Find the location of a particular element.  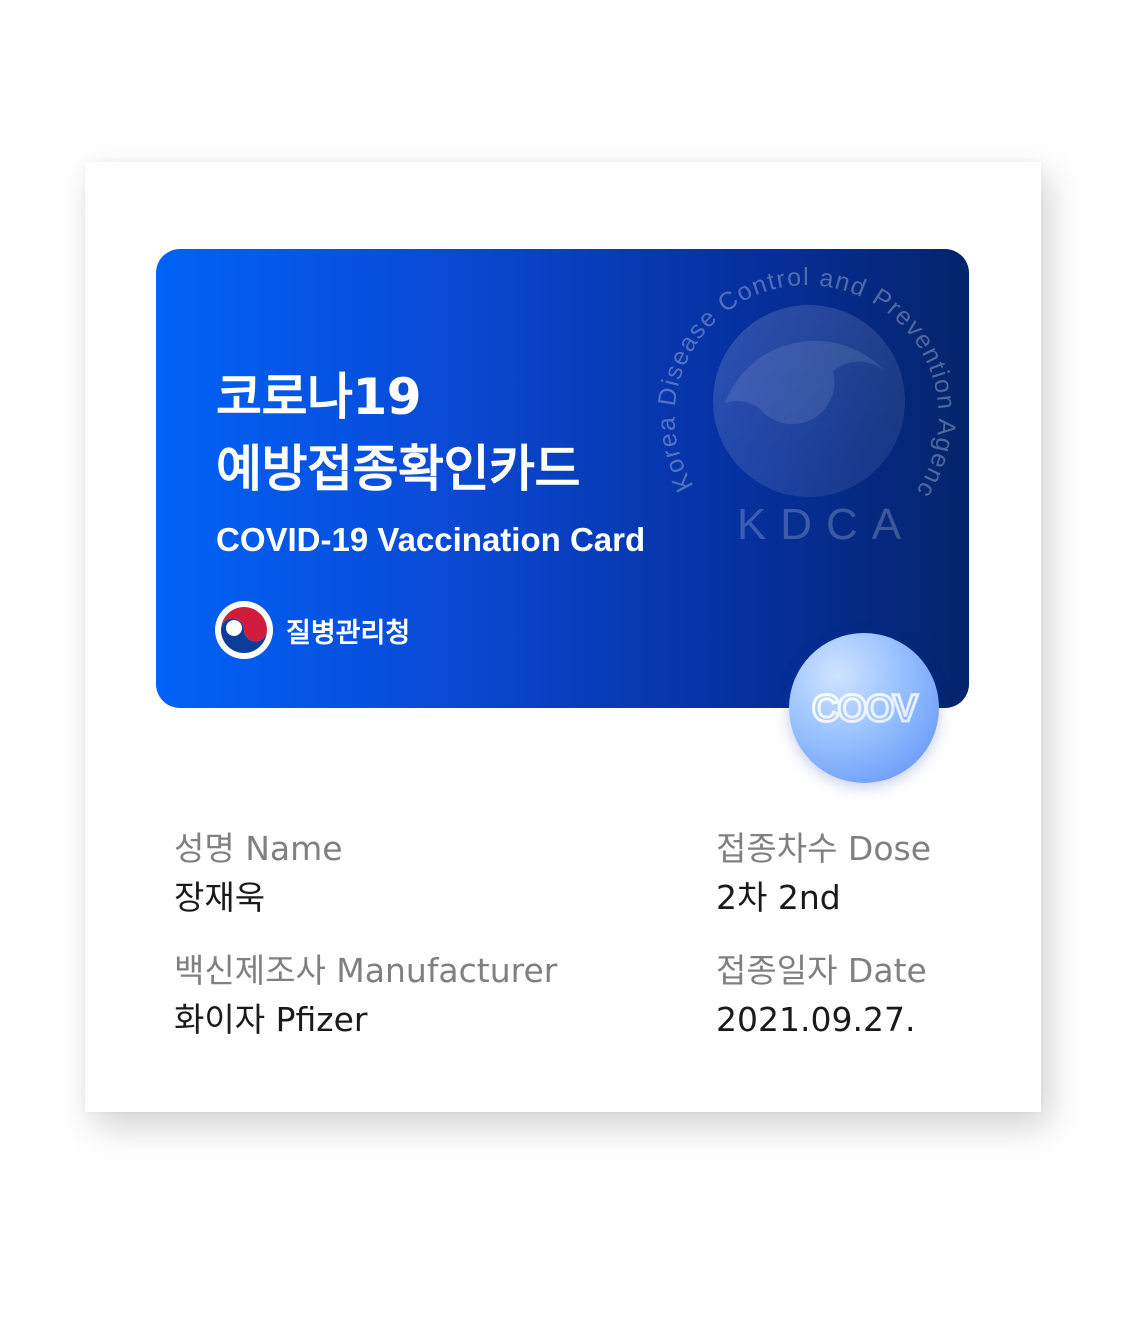

card-title-korean: 코로나19 예방접종확인카드 is located at coordinates (398, 433).